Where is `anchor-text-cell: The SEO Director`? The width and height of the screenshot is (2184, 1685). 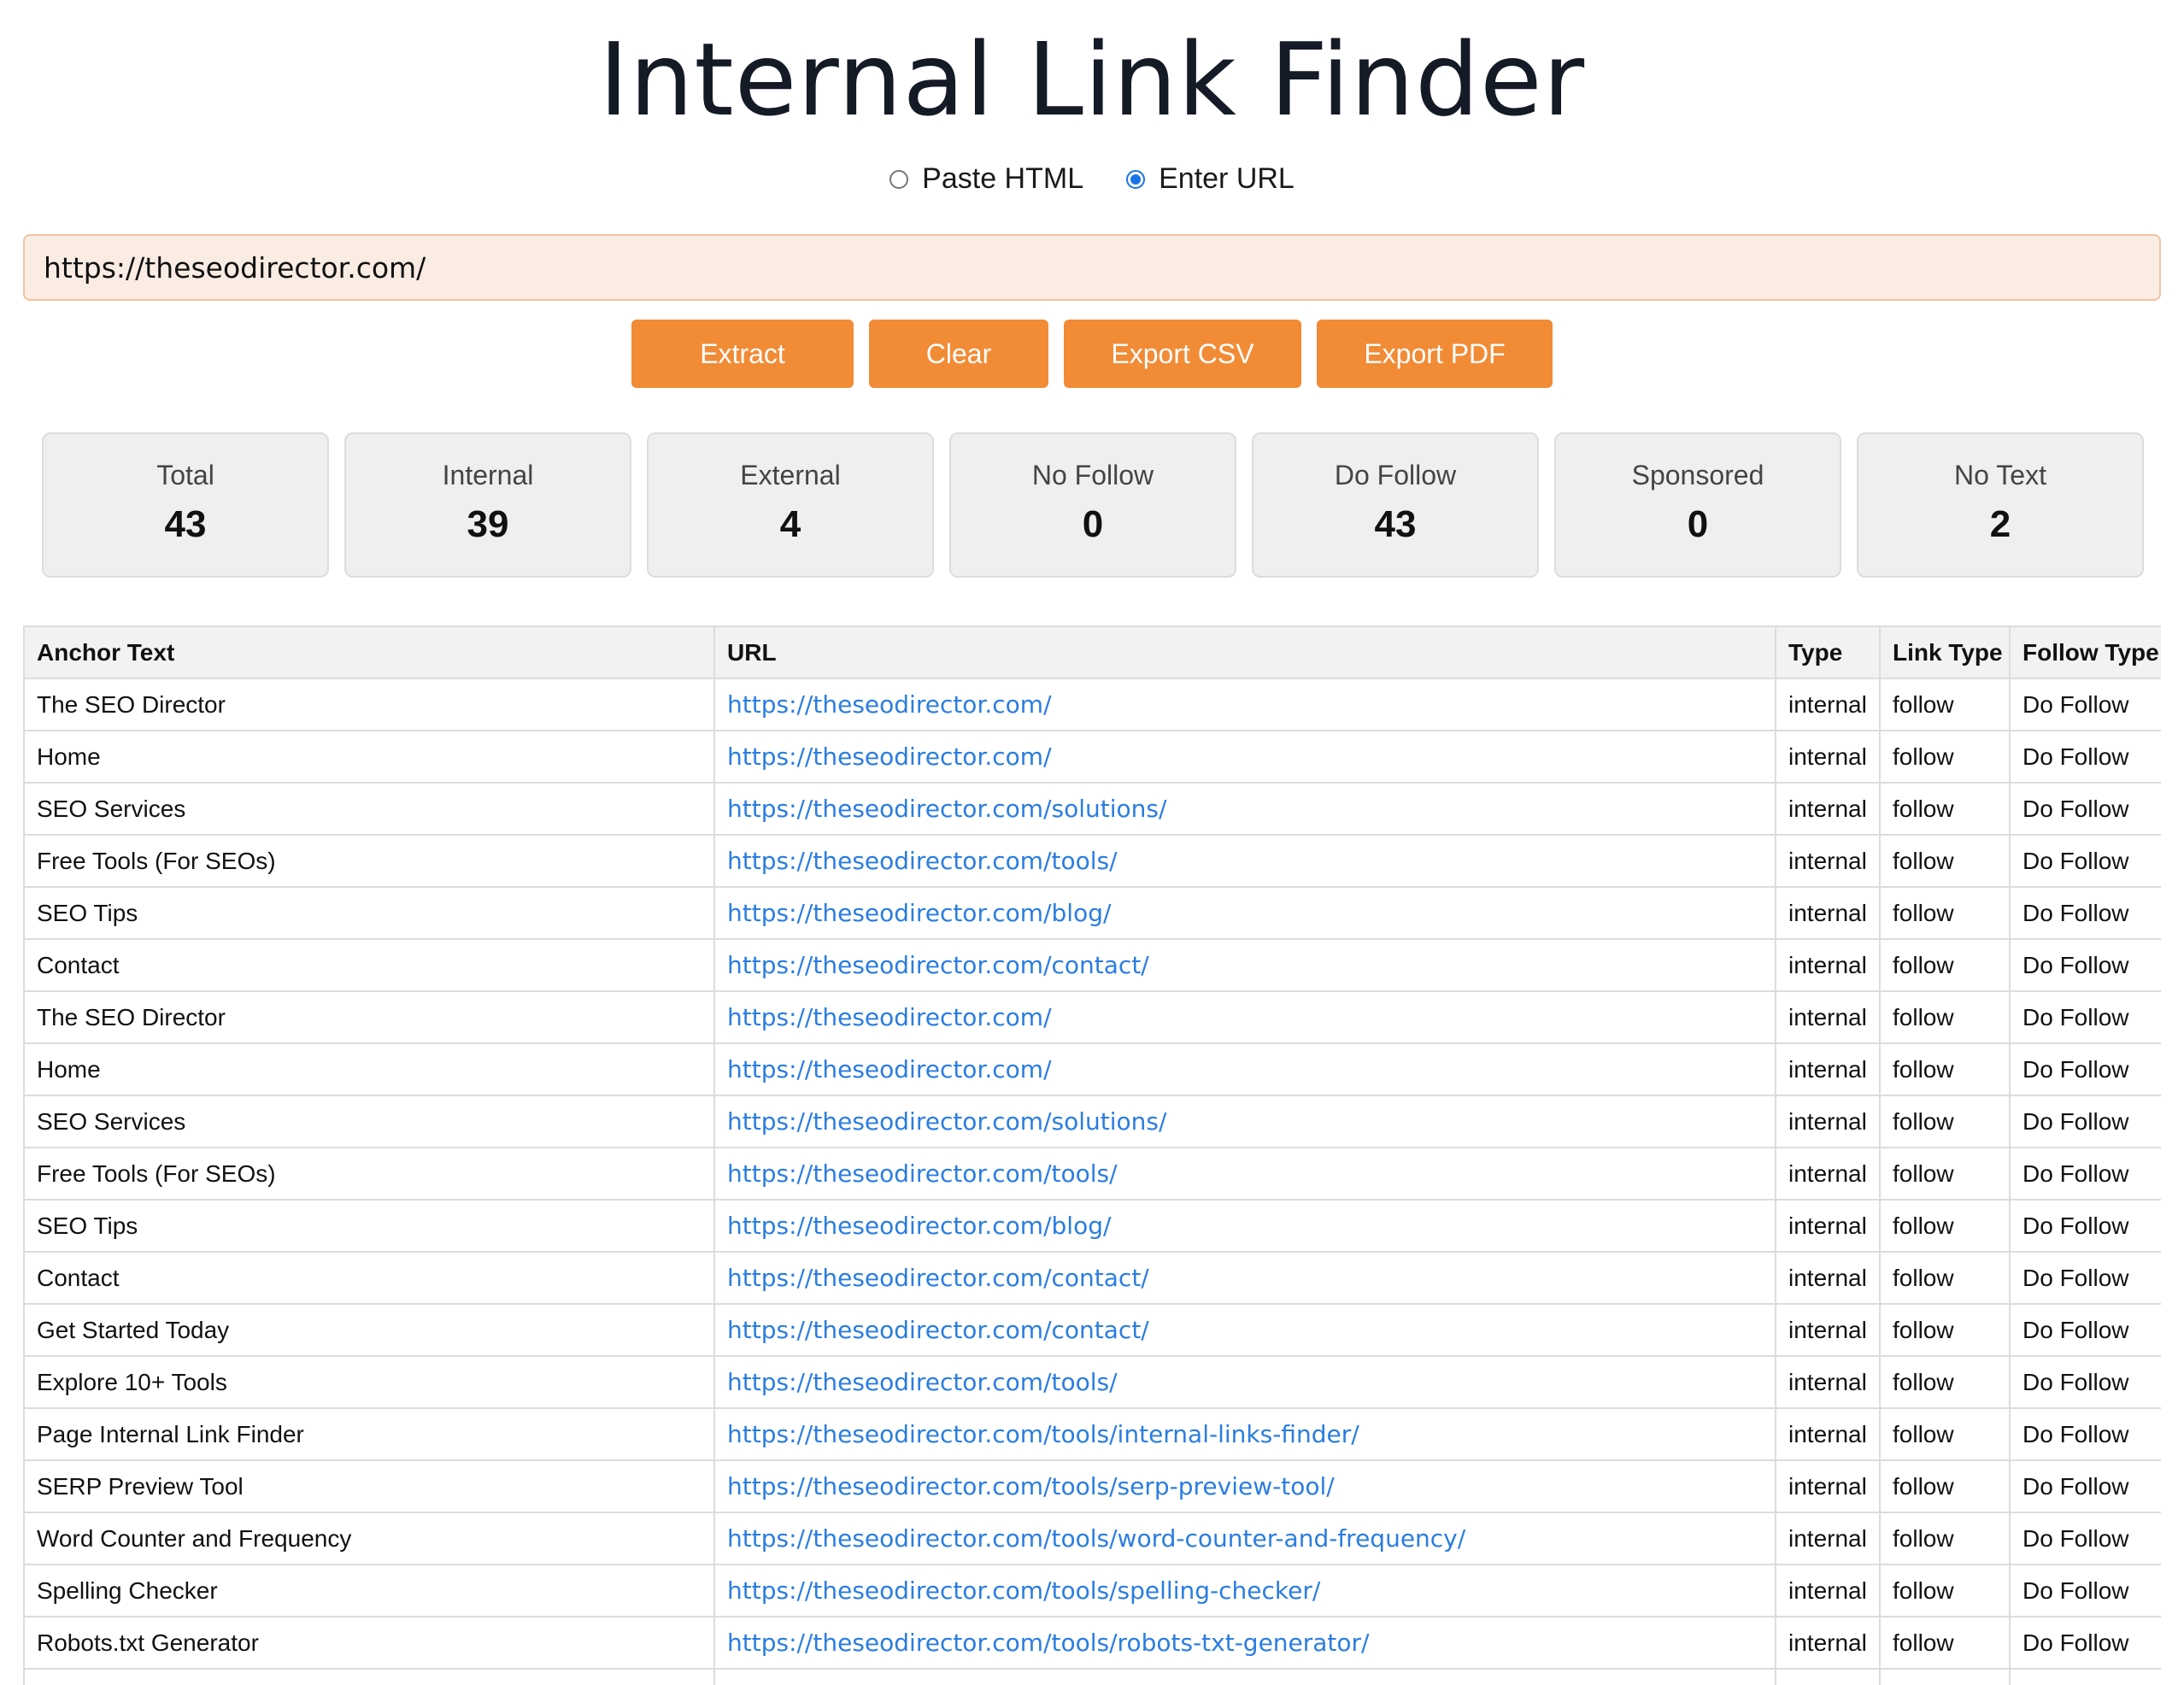
anchor-text-cell: The SEO Director is located at coordinates (369, 705).